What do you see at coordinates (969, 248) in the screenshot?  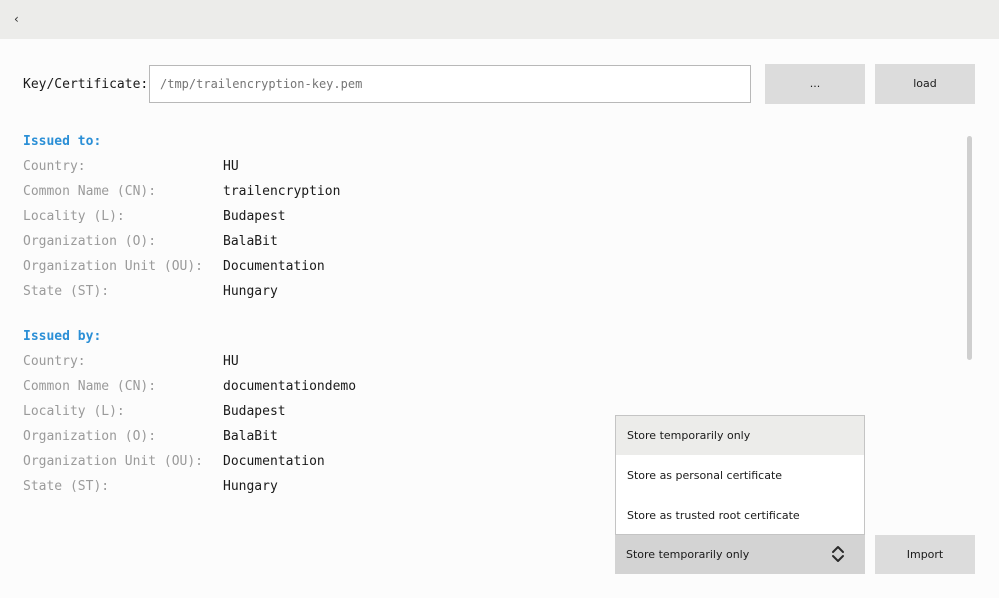 I see `scrollbar` at bounding box center [969, 248].